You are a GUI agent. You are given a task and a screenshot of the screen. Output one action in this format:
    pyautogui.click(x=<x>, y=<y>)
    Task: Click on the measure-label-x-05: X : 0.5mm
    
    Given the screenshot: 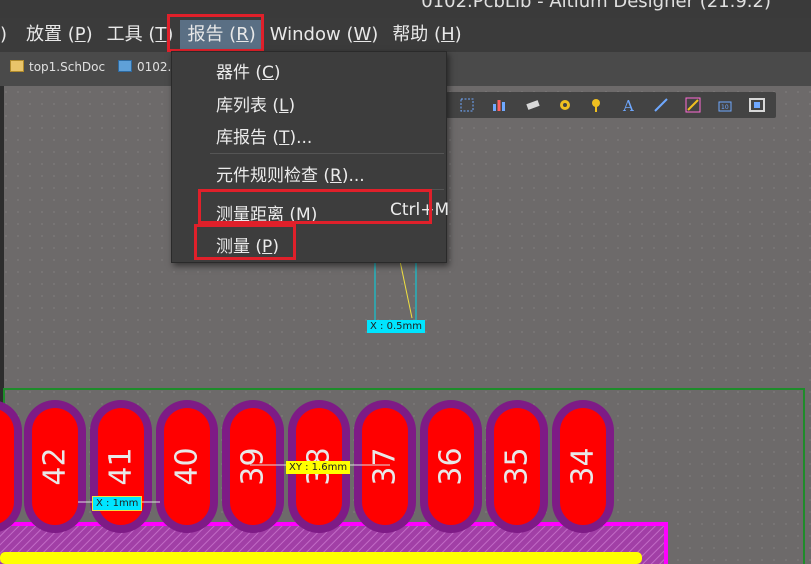 What is the action you would take?
    pyautogui.click(x=396, y=326)
    